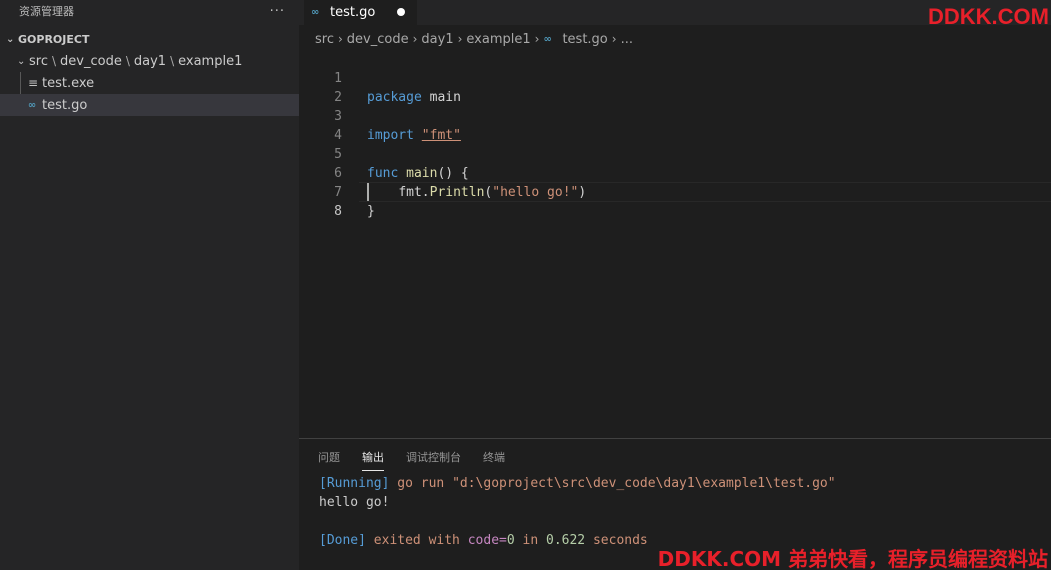 The height and width of the screenshot is (570, 1051). Describe the element at coordinates (149, 105) in the screenshot. I see `file-row-test-go: ∞ test.go` at that location.